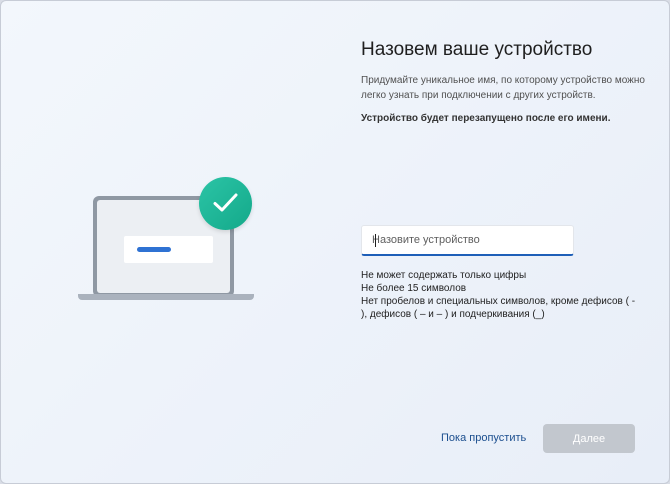 The width and height of the screenshot is (670, 484). Describe the element at coordinates (477, 49) in the screenshot. I see `page-title: Назовем ваше устройство` at that location.